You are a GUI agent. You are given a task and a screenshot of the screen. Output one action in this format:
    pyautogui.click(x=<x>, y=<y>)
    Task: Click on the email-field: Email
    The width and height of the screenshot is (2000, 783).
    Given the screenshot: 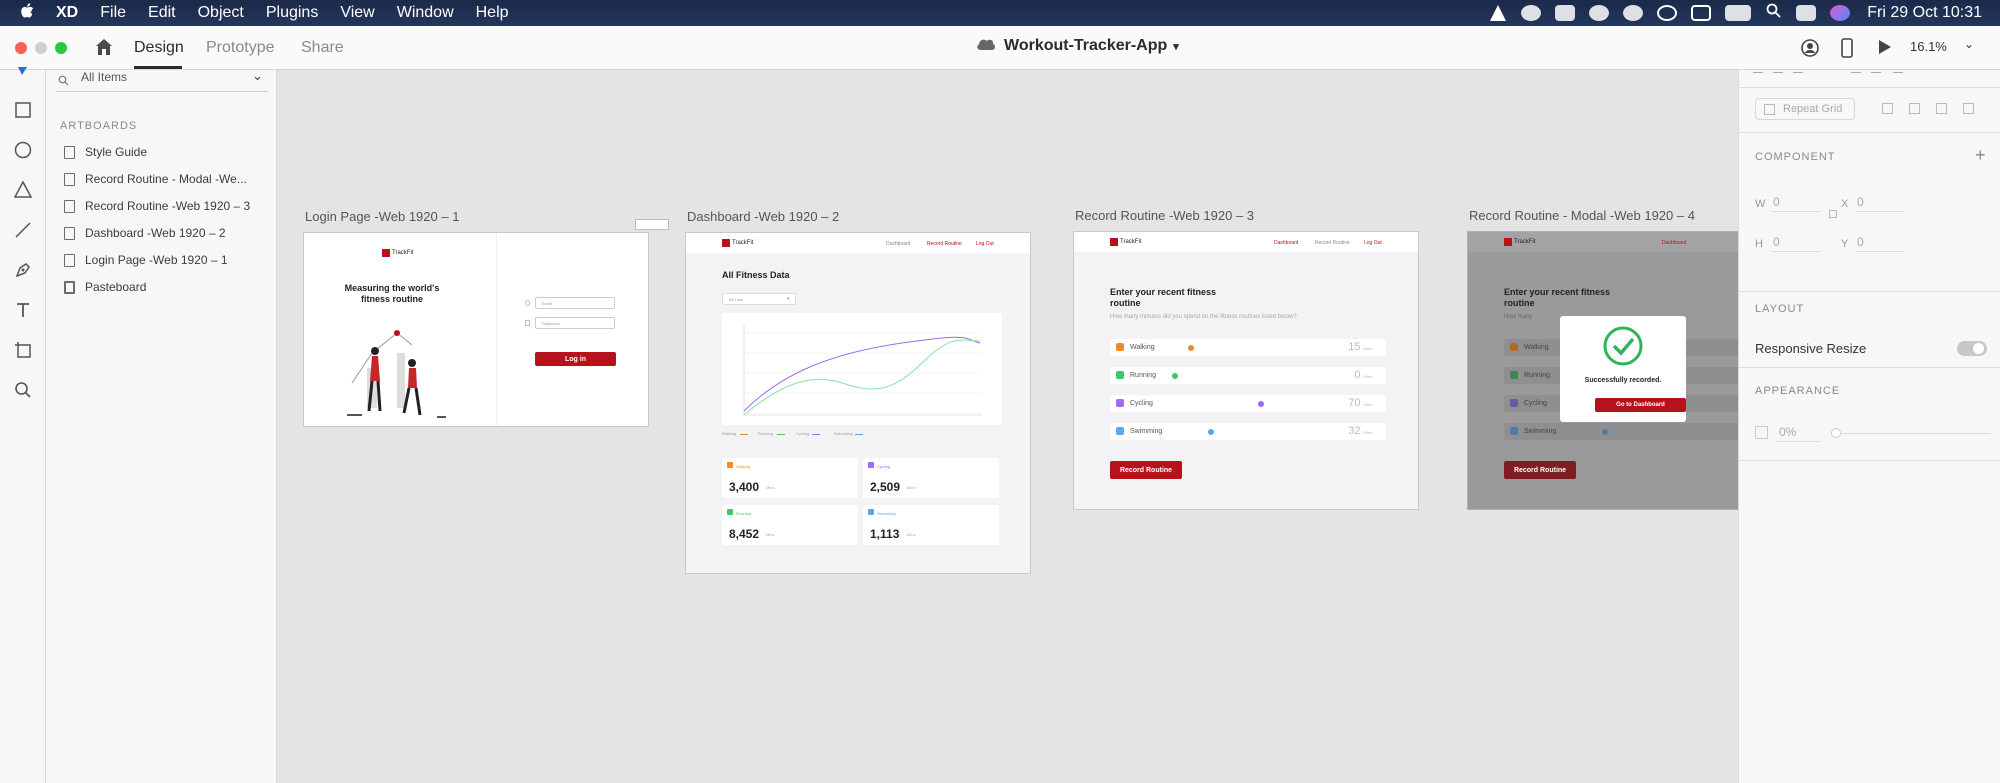 What is the action you would take?
    pyautogui.click(x=575, y=303)
    